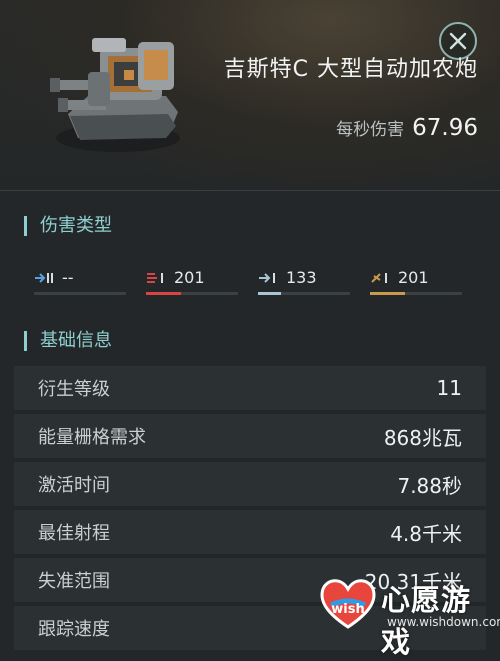 This screenshot has width=500, height=661. What do you see at coordinates (350, 69) in the screenshot?
I see `item-name: 吉斯特C 大型自动加农炮` at bounding box center [350, 69].